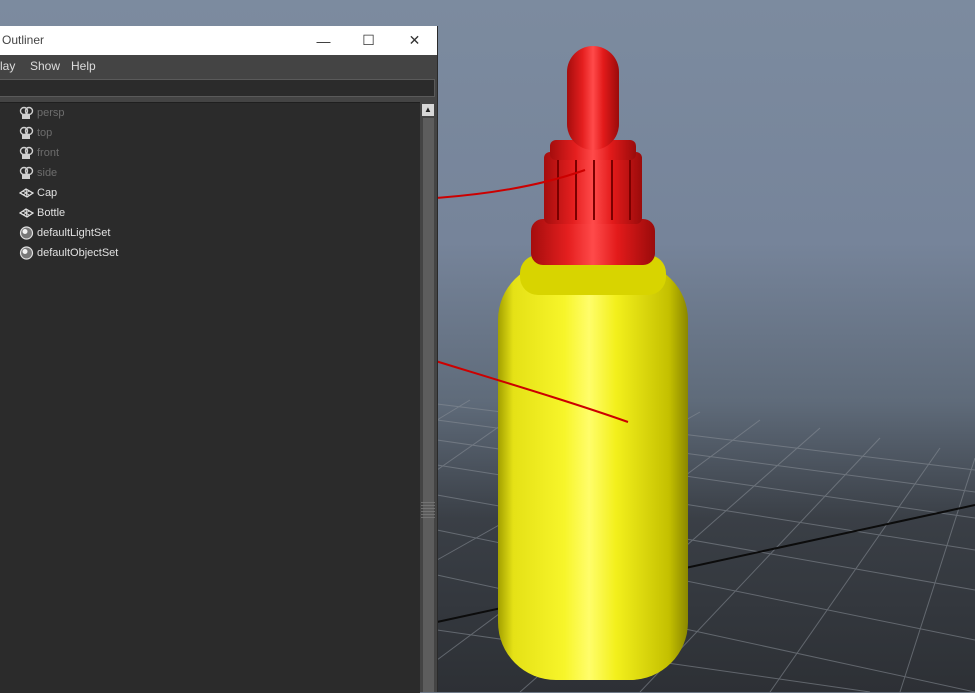 Image resolution: width=975 pixels, height=693 pixels. What do you see at coordinates (428, 110) in the screenshot?
I see `scroll-up-arrow-icon: ▲` at bounding box center [428, 110].